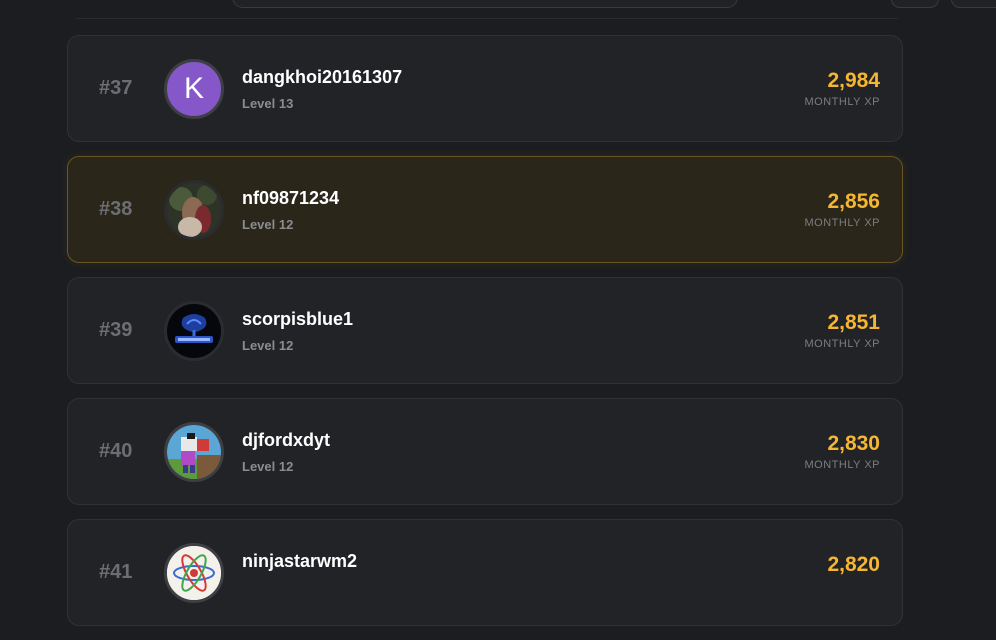 This screenshot has width=996, height=640. Describe the element at coordinates (194, 330) in the screenshot. I see `scorpion-logo-avatar` at that location.